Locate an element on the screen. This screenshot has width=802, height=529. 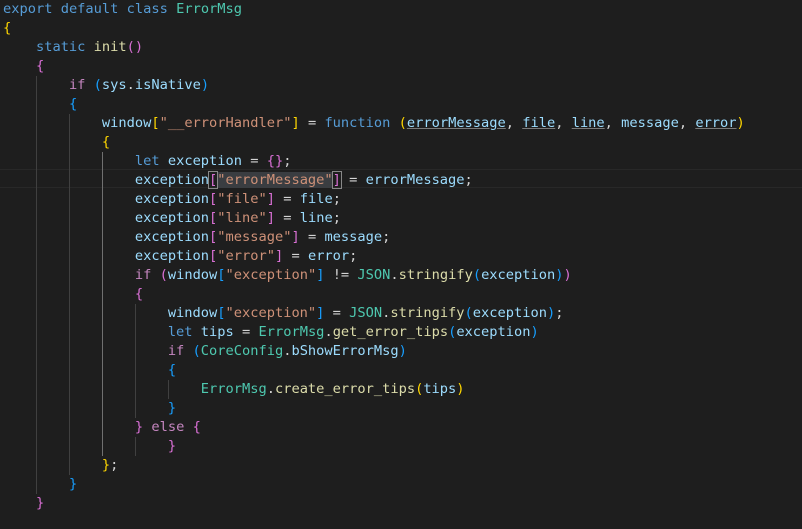
code-token: default is located at coordinates (89, 9).